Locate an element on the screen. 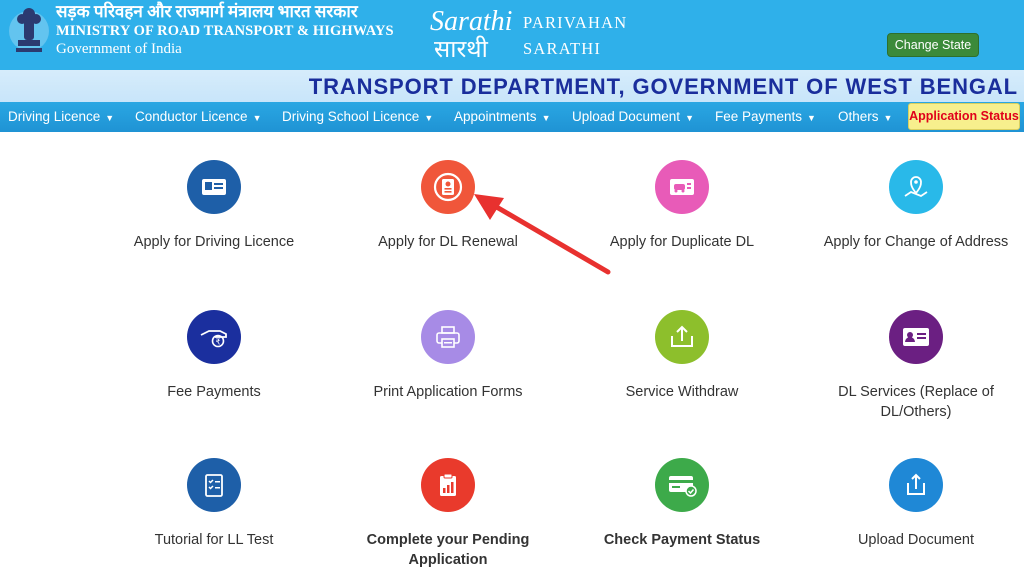 This screenshot has height=576, width=1024. nav-appointments: Appointments ▼ is located at coordinates (502, 117).